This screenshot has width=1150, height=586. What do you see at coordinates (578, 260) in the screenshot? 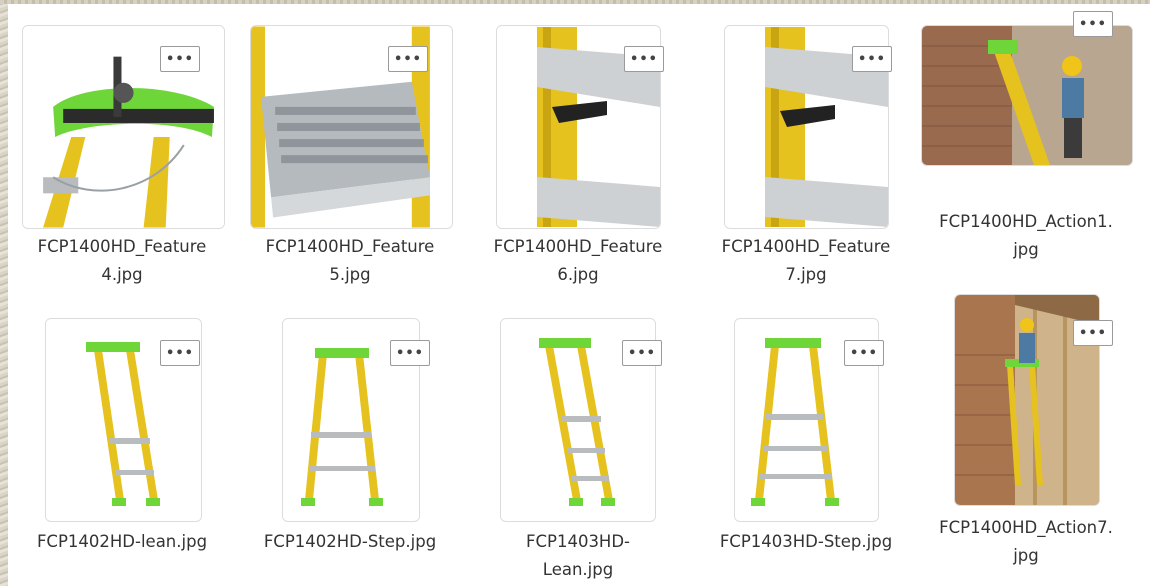
I see `file-name-label: FCP1400HD_Feature 6.jpg` at bounding box center [578, 260].